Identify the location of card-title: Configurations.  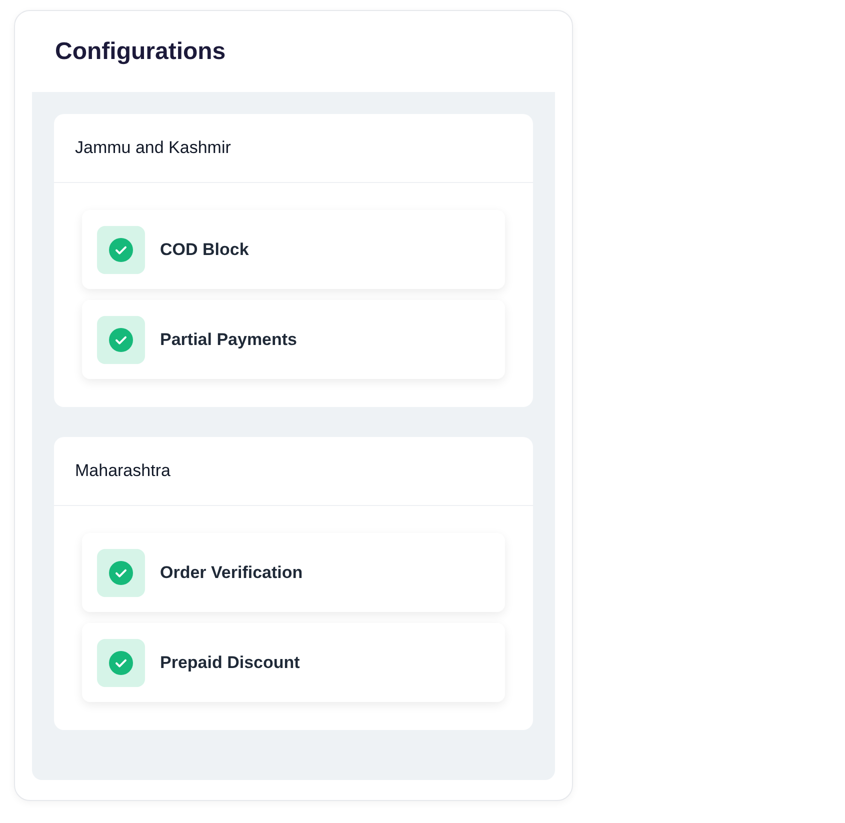
(140, 51).